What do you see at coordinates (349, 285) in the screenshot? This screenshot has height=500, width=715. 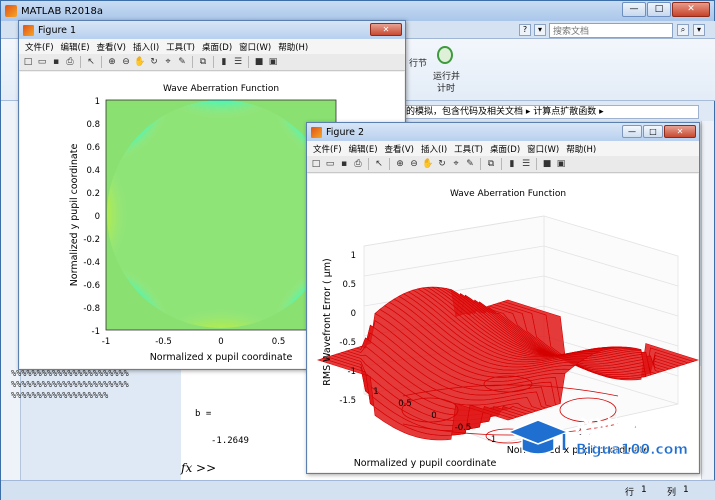 I see `figure2-ztick-label: 0.5` at bounding box center [349, 285].